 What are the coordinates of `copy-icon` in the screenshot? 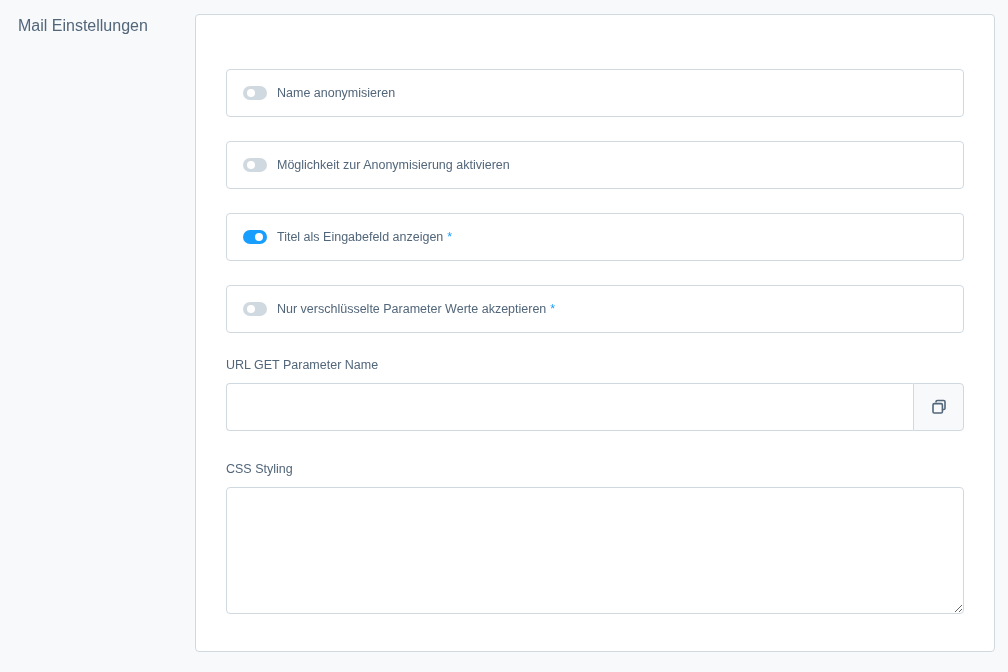 It's located at (938, 407).